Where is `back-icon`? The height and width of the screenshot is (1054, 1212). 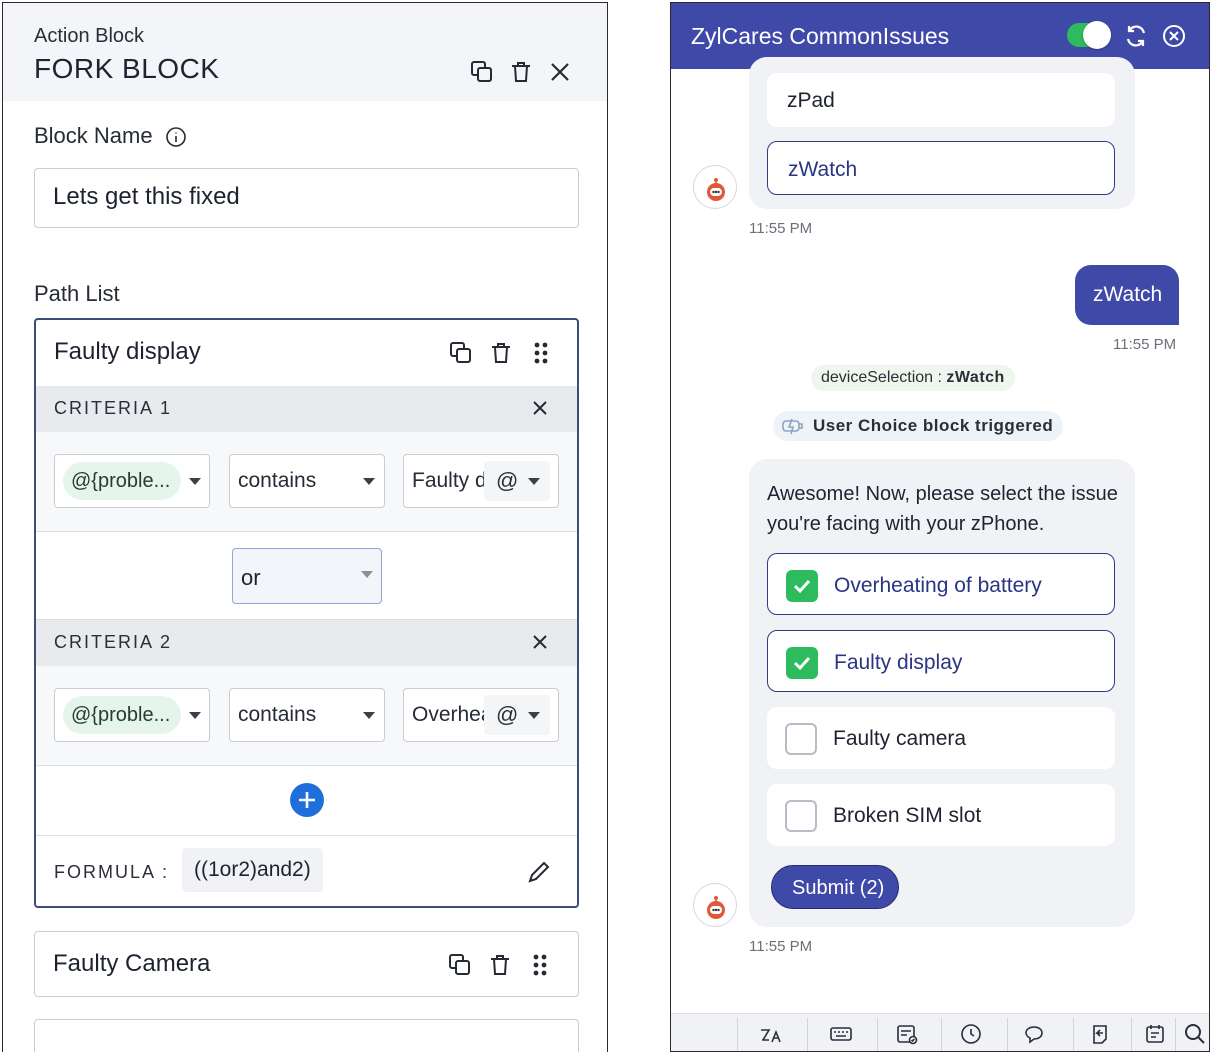
back-icon is located at coordinates (1101, 1034).